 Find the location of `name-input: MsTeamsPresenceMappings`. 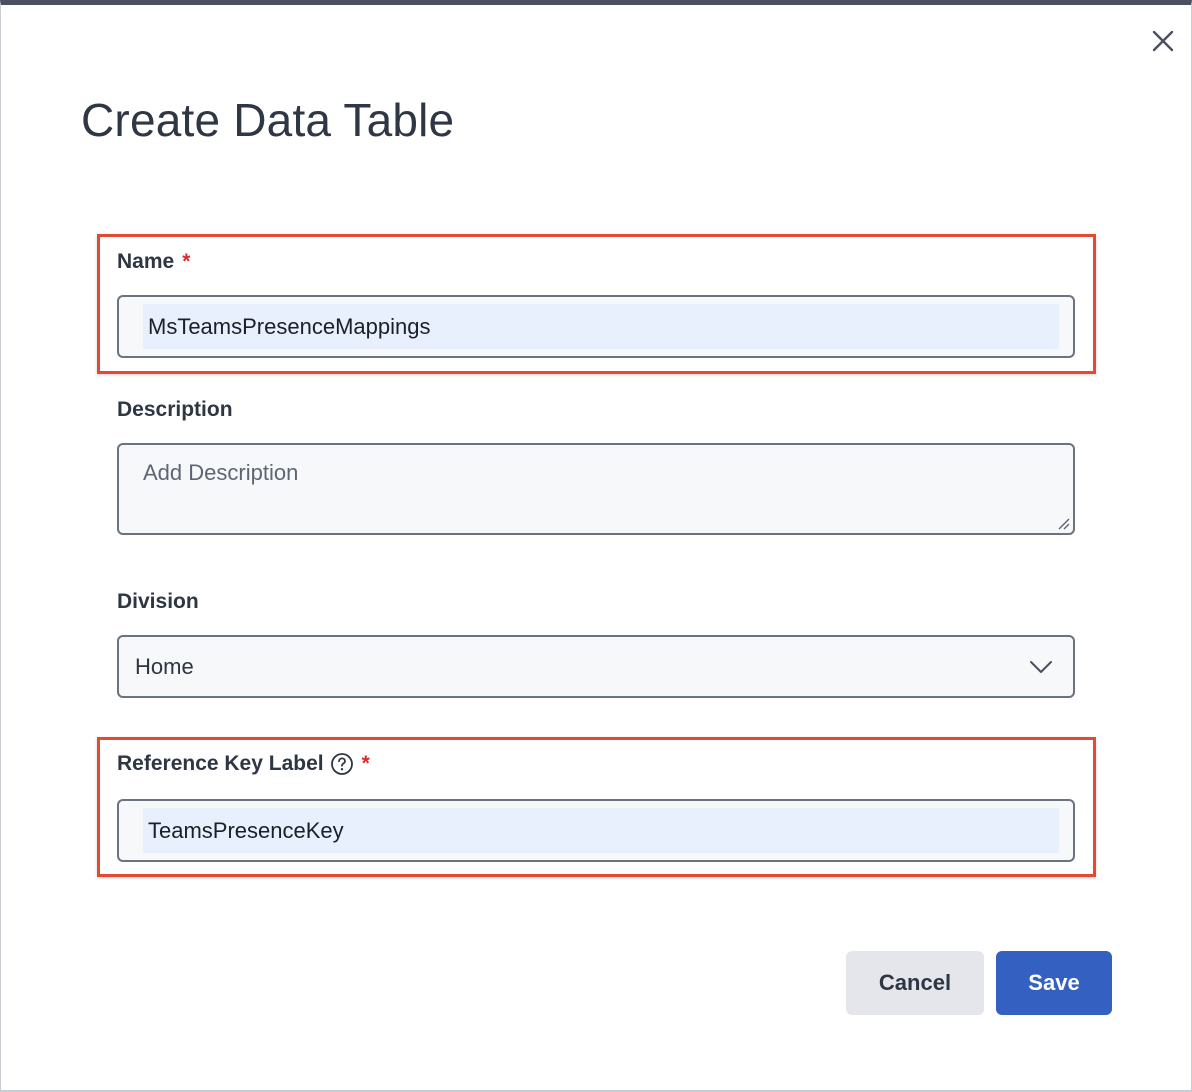

name-input: MsTeamsPresenceMappings is located at coordinates (596, 326).